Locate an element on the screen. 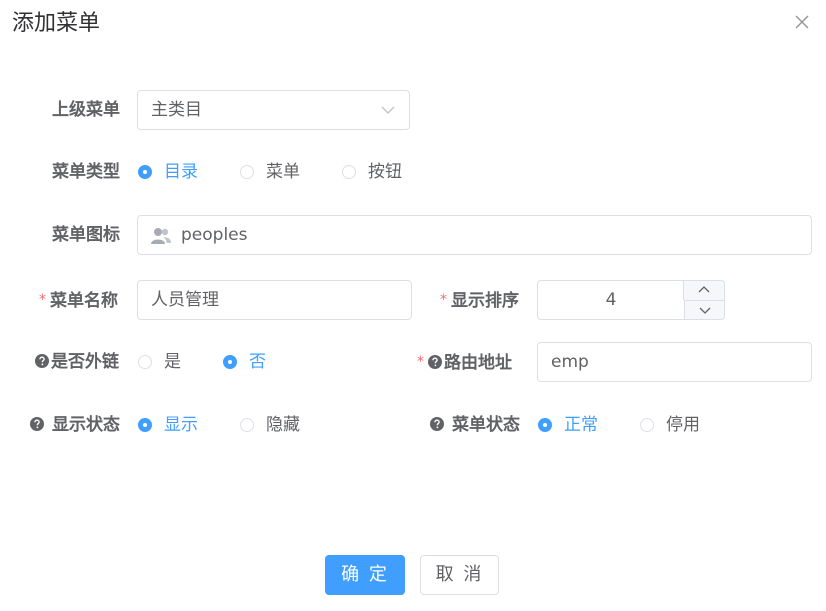 This screenshot has width=826, height=611. people-icon is located at coordinates (161, 236).